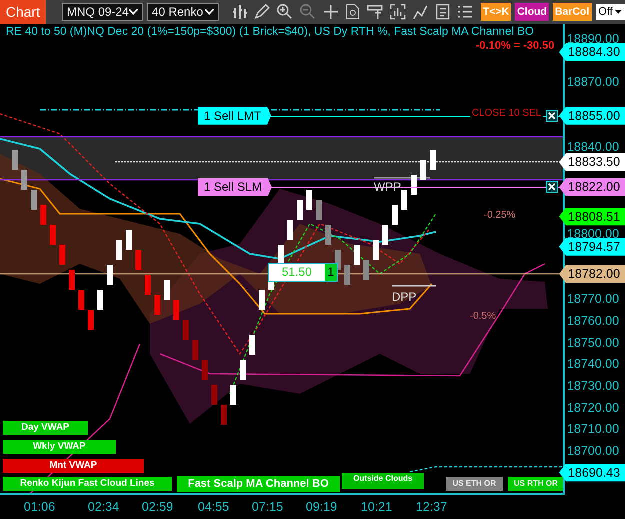 This screenshot has width=625, height=519. I want to click on pivot-label: -0.5%, so click(483, 316).